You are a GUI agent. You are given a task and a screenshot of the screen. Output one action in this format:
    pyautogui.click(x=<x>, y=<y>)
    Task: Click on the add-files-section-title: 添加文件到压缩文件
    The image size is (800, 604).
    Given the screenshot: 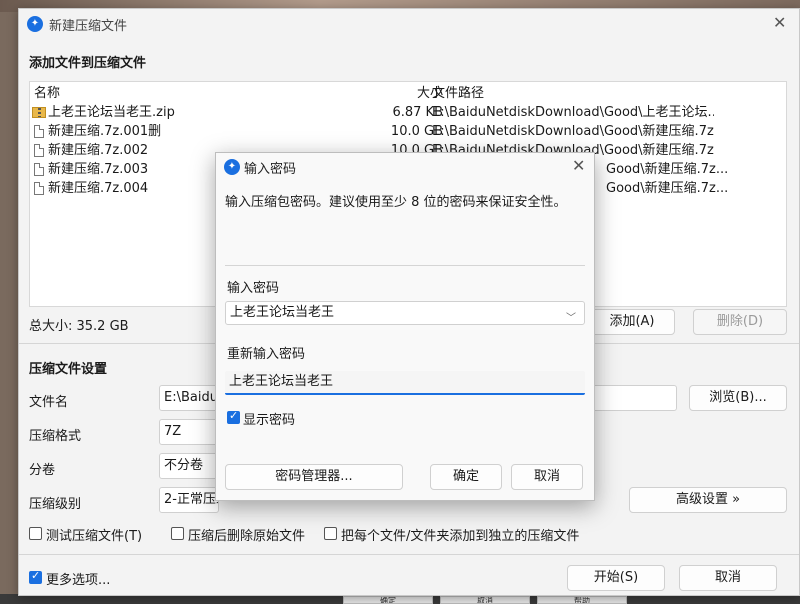 What is the action you would take?
    pyautogui.click(x=88, y=63)
    